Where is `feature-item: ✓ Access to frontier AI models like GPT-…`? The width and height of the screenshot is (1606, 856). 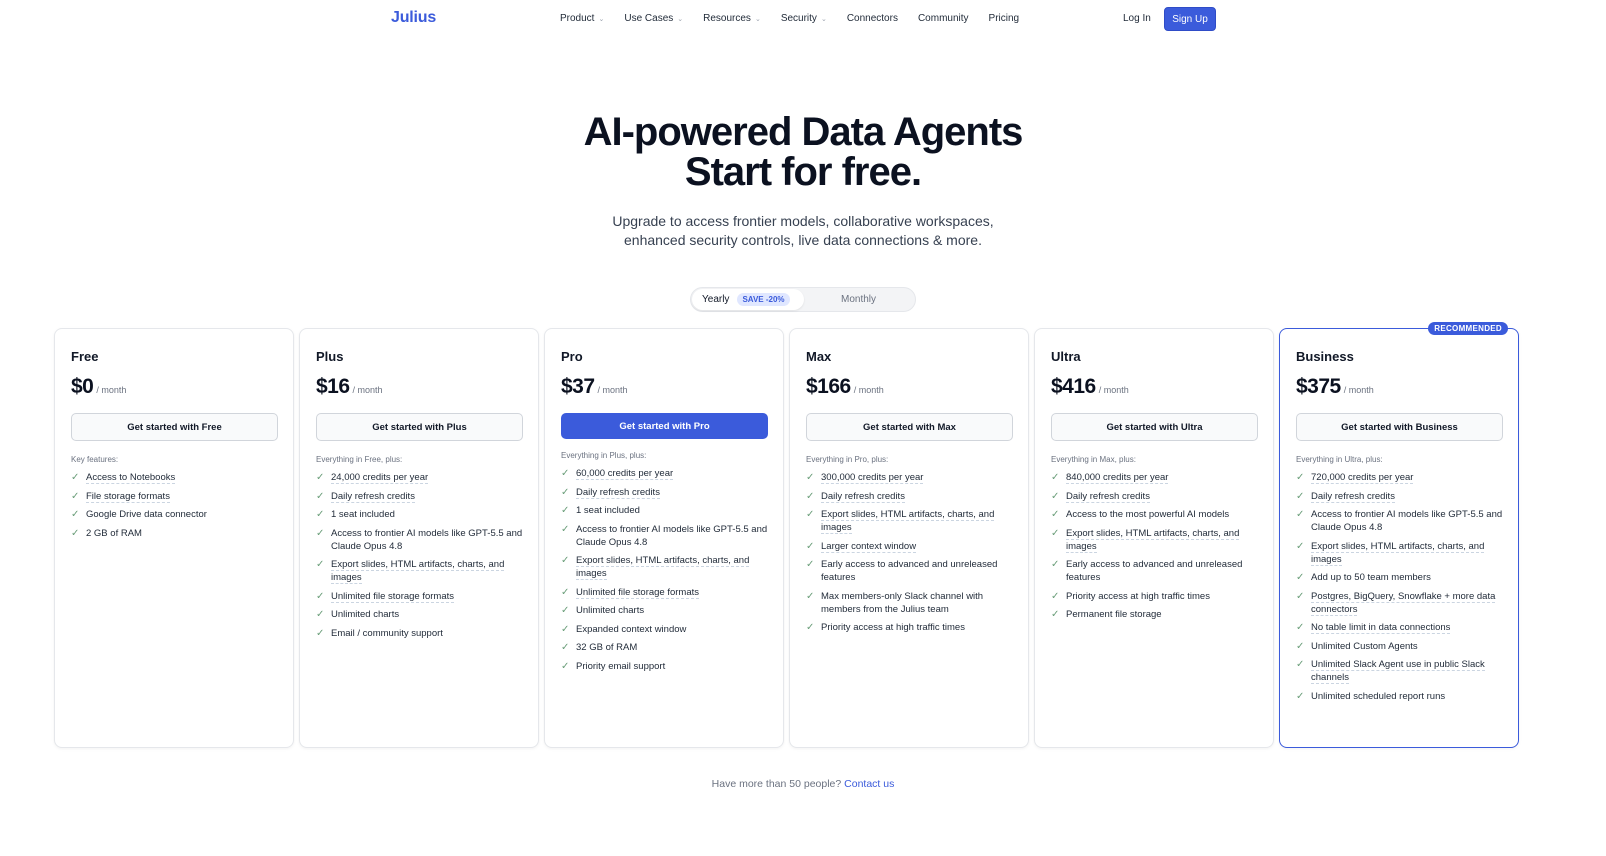 feature-item: ✓ Access to frontier AI models like GPT-… is located at coordinates (1402, 521).